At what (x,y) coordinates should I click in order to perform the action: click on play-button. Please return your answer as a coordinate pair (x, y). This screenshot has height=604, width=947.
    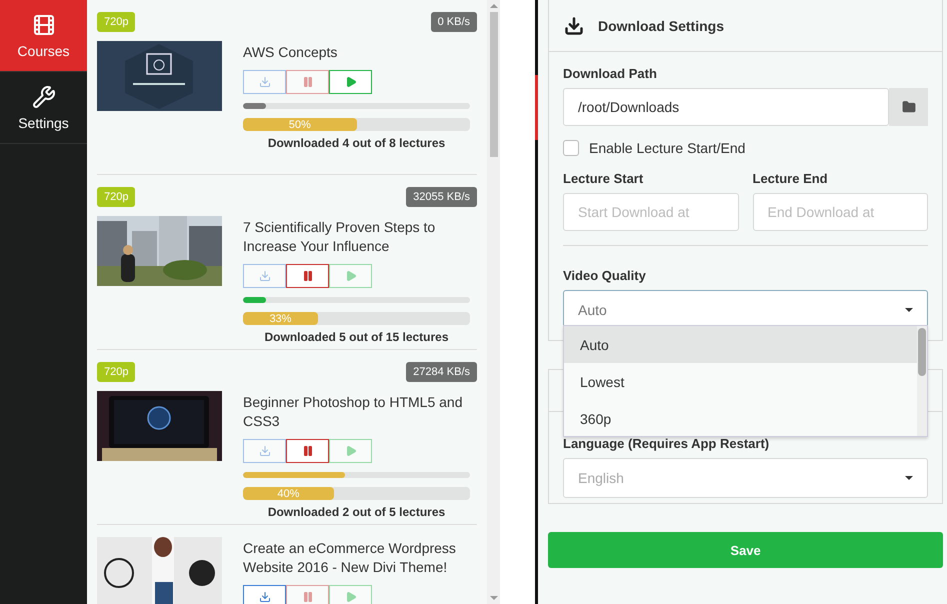
    Looking at the image, I should click on (350, 82).